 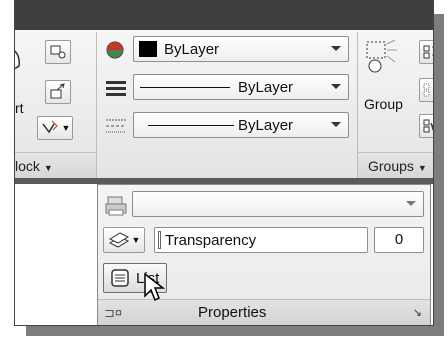 I want to click on layers-icon, so click(x=118, y=240).